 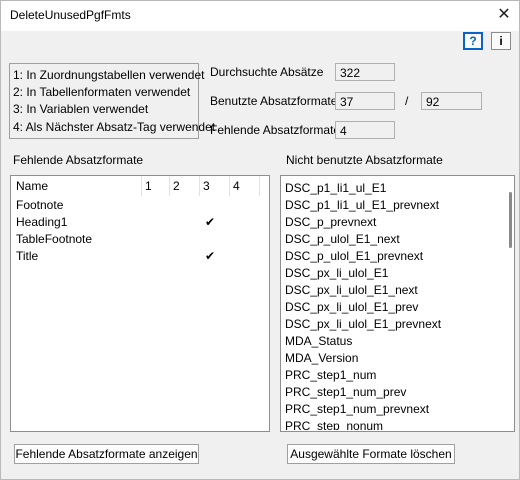 I want to click on row-name: Footnote, so click(x=40, y=205).